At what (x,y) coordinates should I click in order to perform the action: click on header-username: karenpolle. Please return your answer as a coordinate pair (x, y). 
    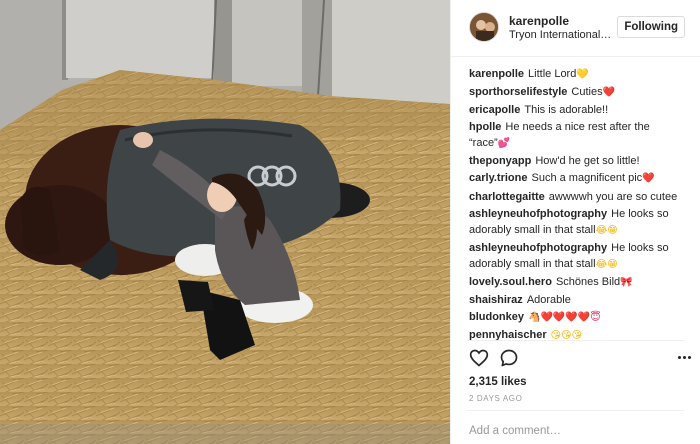
    Looking at the image, I should click on (539, 21).